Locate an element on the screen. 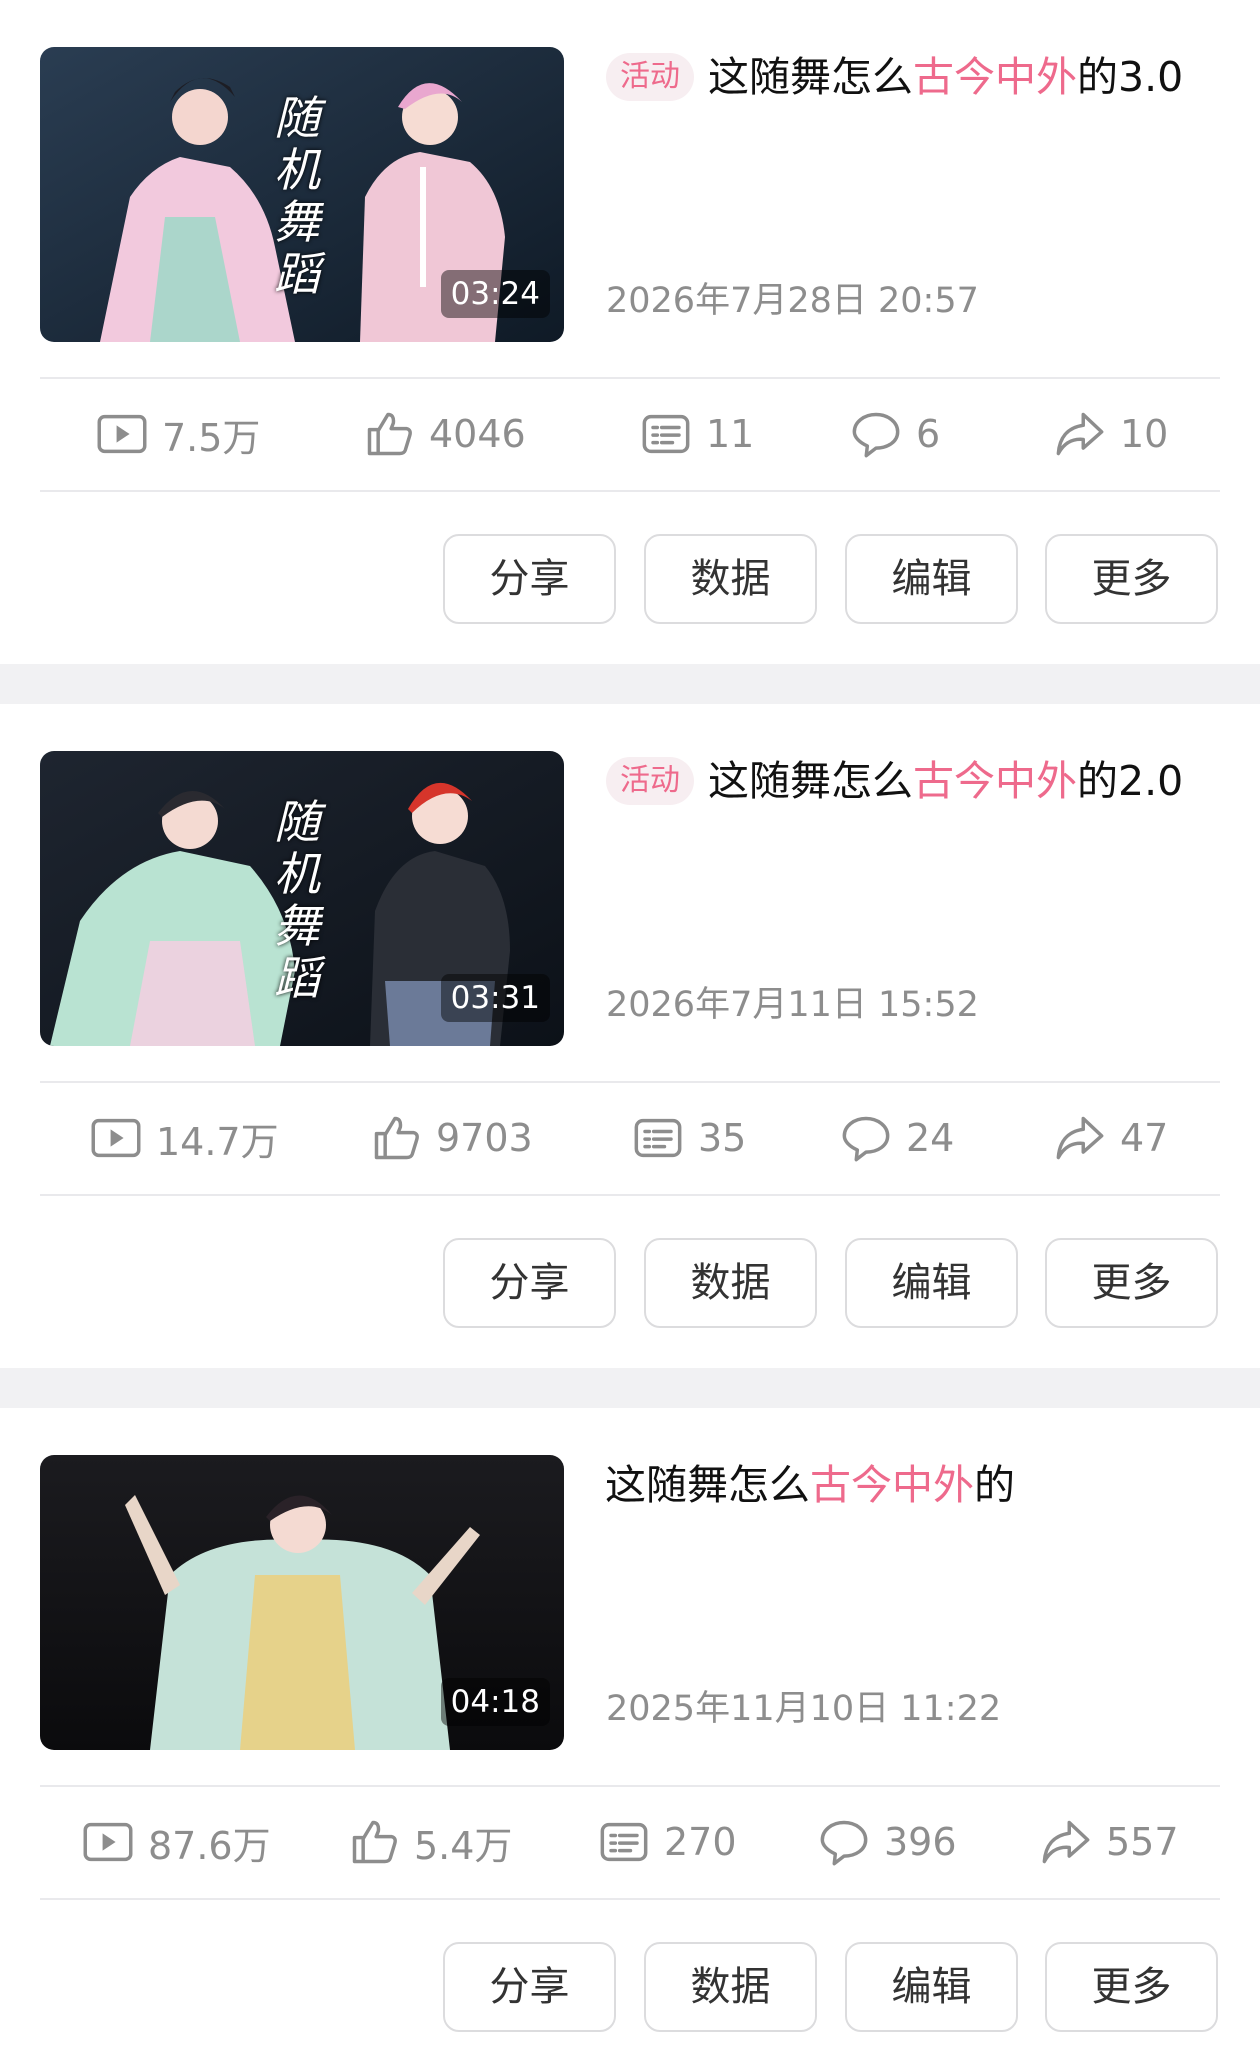 The width and height of the screenshot is (1260, 2067). shares-count: 47 is located at coordinates (1144, 1138).